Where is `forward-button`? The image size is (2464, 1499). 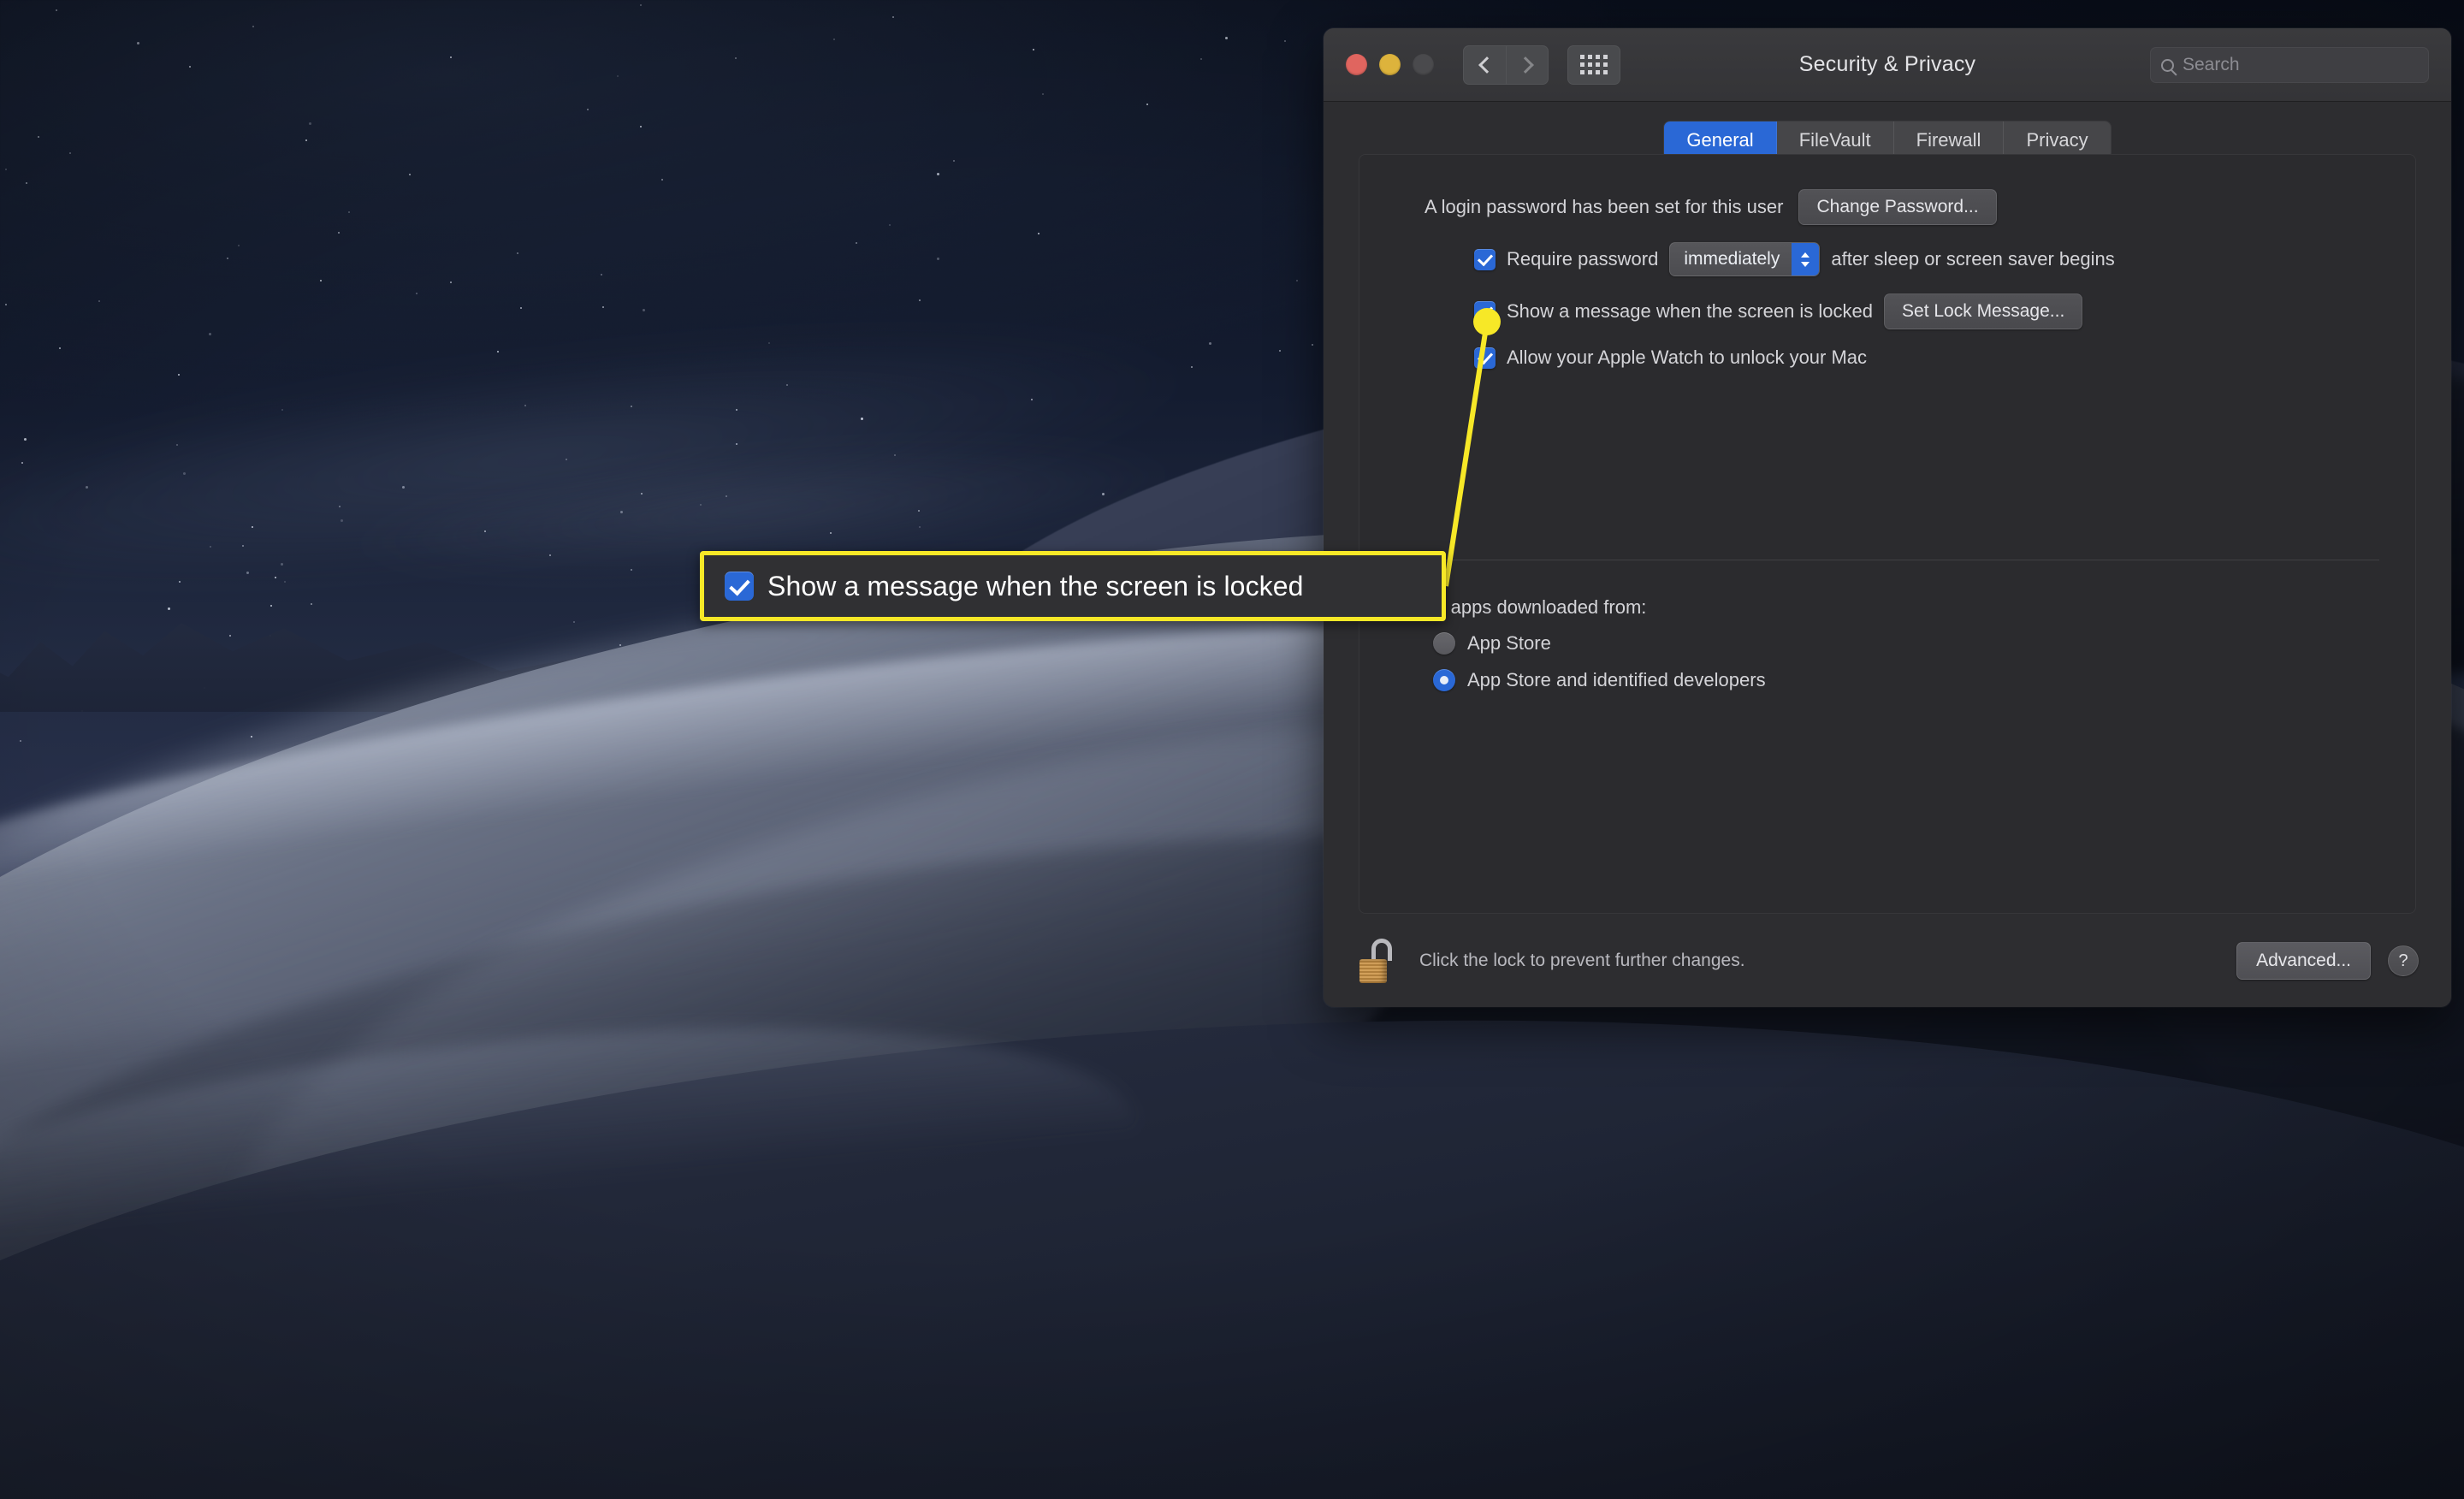 forward-button is located at coordinates (1527, 64).